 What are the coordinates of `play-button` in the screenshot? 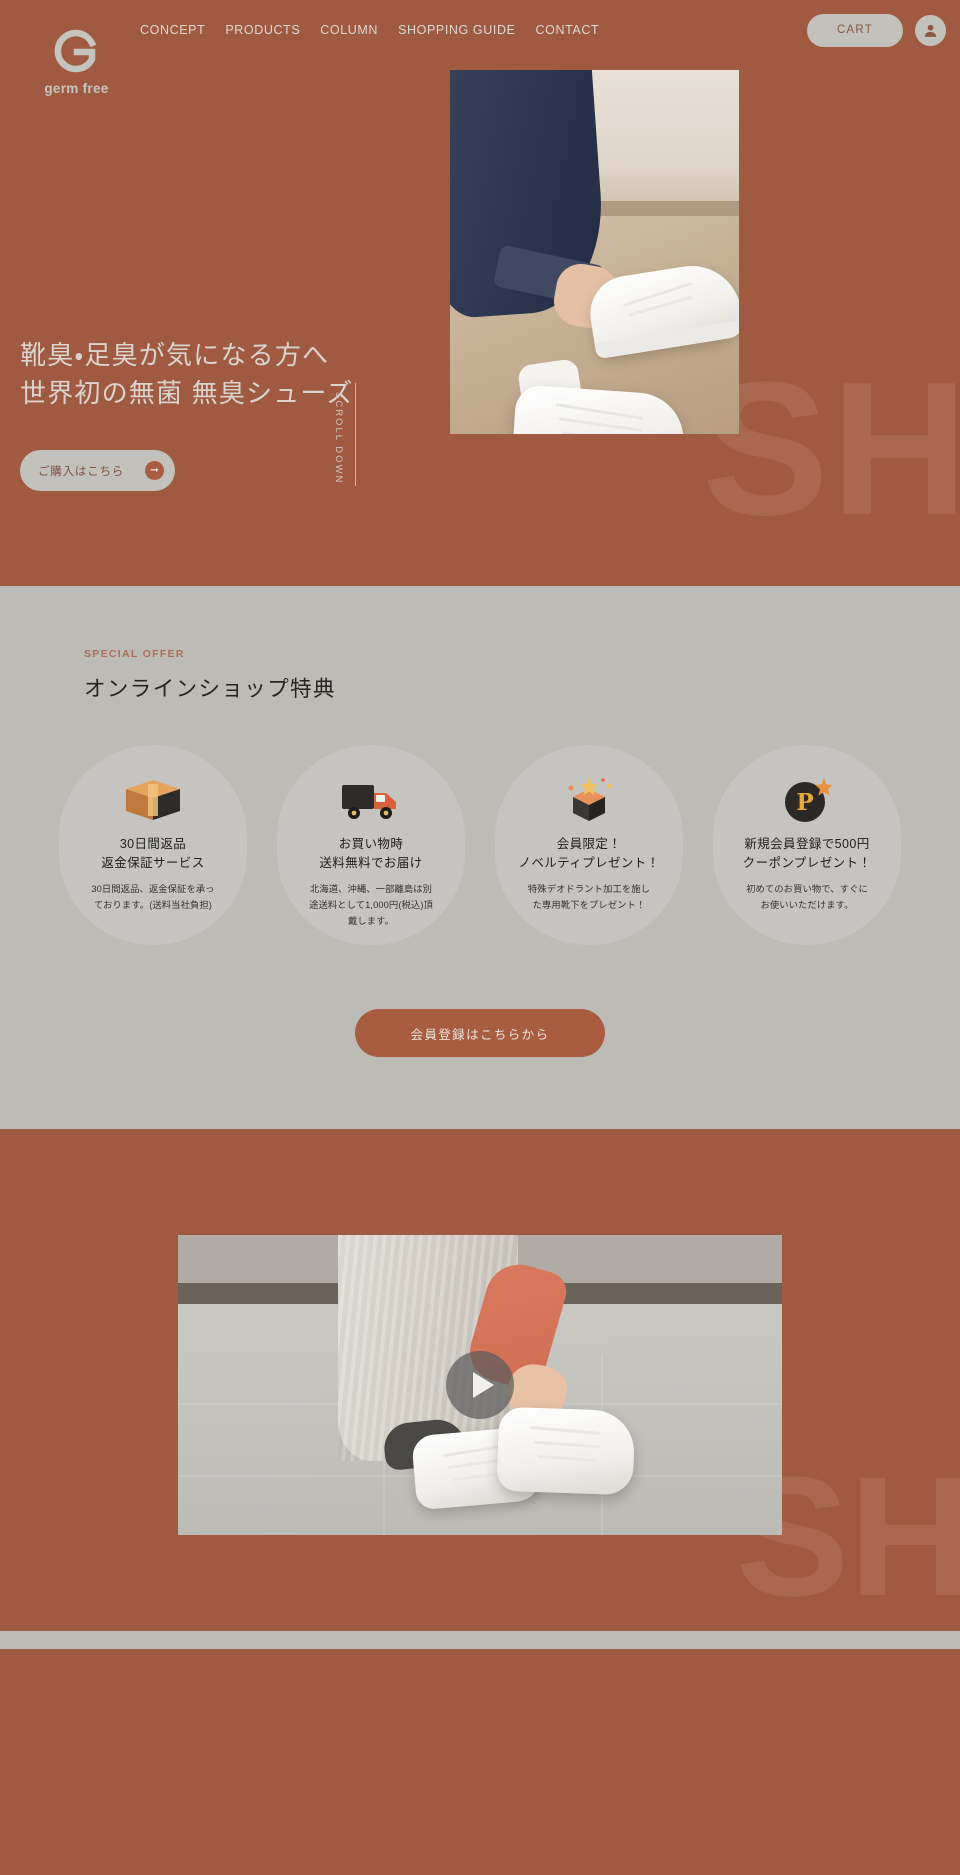 It's located at (480, 1385).